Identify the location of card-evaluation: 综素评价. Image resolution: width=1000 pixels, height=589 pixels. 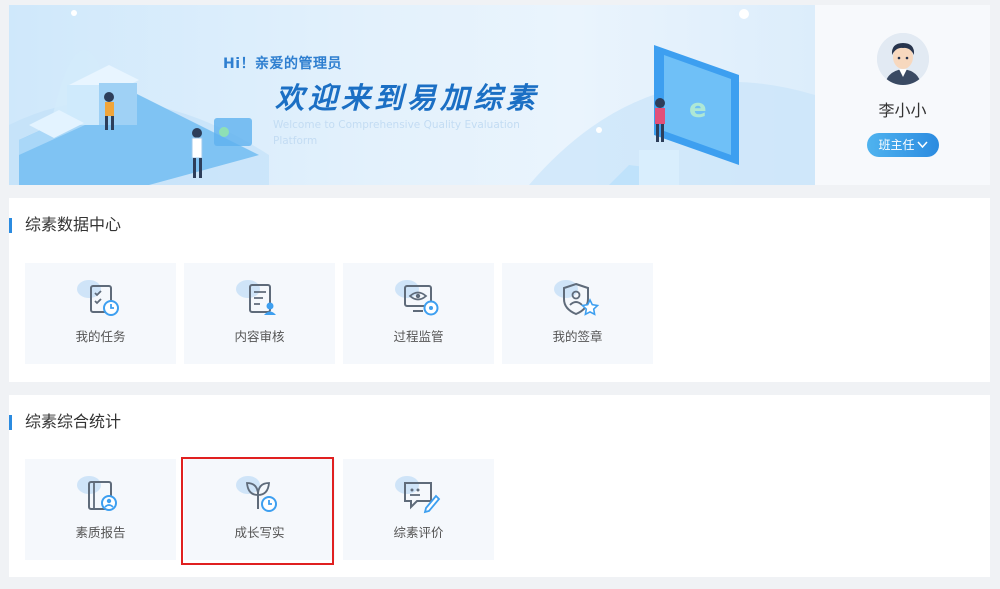
(418, 509).